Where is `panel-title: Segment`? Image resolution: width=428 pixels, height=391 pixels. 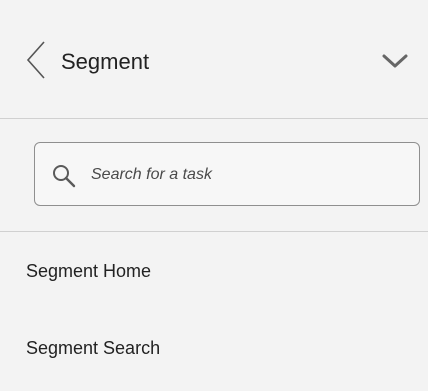 panel-title: Segment is located at coordinates (105, 61).